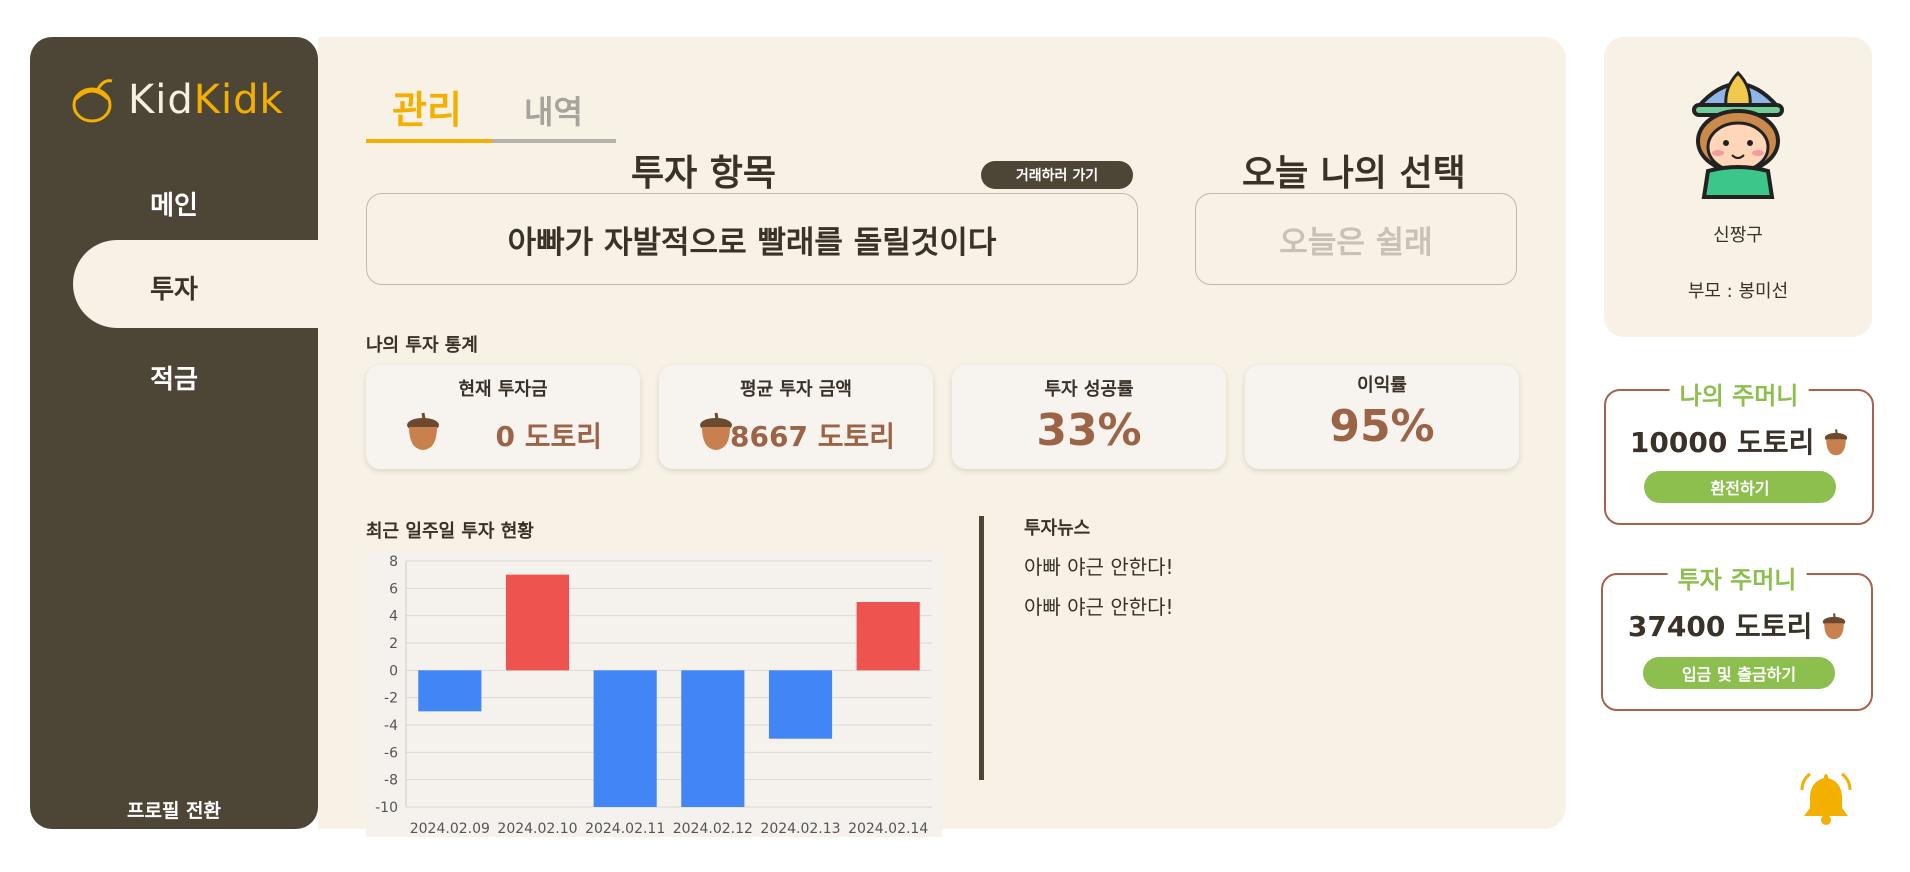 This screenshot has width=1910, height=872. What do you see at coordinates (1738, 235) in the screenshot?
I see `profile-name: 신짱구` at bounding box center [1738, 235].